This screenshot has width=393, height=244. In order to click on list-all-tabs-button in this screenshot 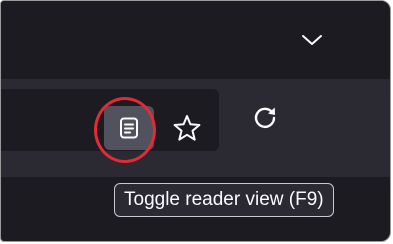, I will do `click(312, 40)`.